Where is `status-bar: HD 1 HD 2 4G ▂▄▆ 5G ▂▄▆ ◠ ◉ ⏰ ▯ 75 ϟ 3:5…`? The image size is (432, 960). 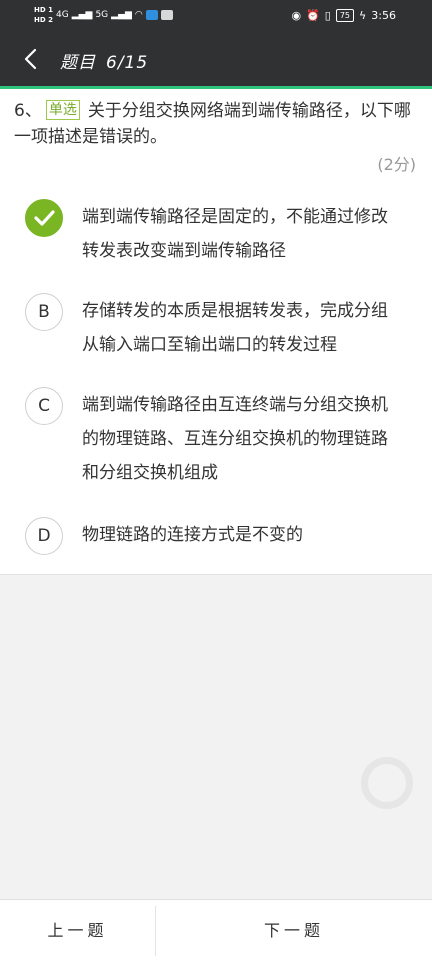 status-bar: HD 1 HD 2 4G ▂▄▆ 5G ▂▄▆ ◠ ◉ ⏰ ▯ 75 ϟ 3:5… is located at coordinates (216, 16).